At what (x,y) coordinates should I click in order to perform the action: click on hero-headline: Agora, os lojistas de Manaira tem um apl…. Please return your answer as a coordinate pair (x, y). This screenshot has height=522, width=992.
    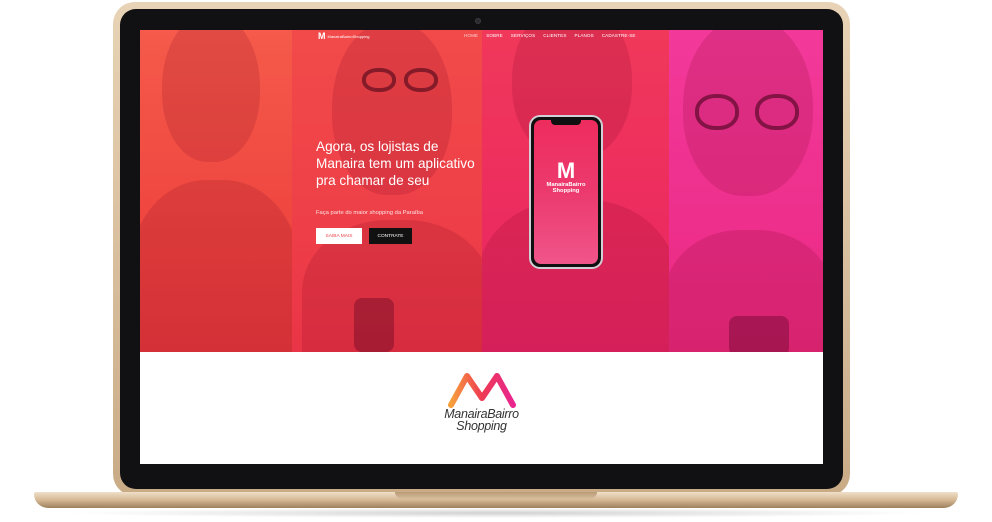
    Looking at the image, I should click on (395, 163).